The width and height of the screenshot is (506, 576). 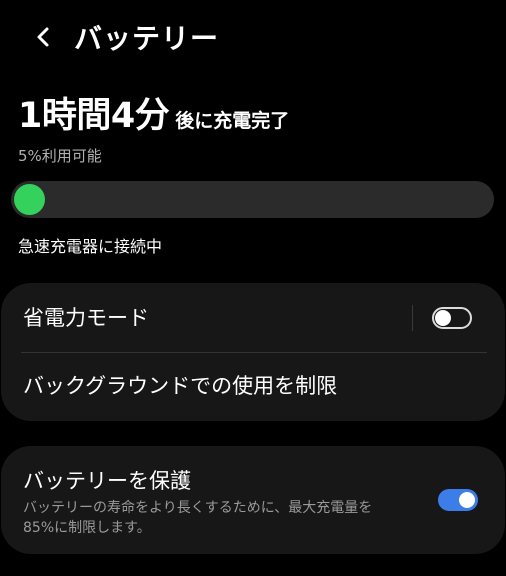 What do you see at coordinates (452, 318) in the screenshot?
I see `power-saving-mode-toggle` at bounding box center [452, 318].